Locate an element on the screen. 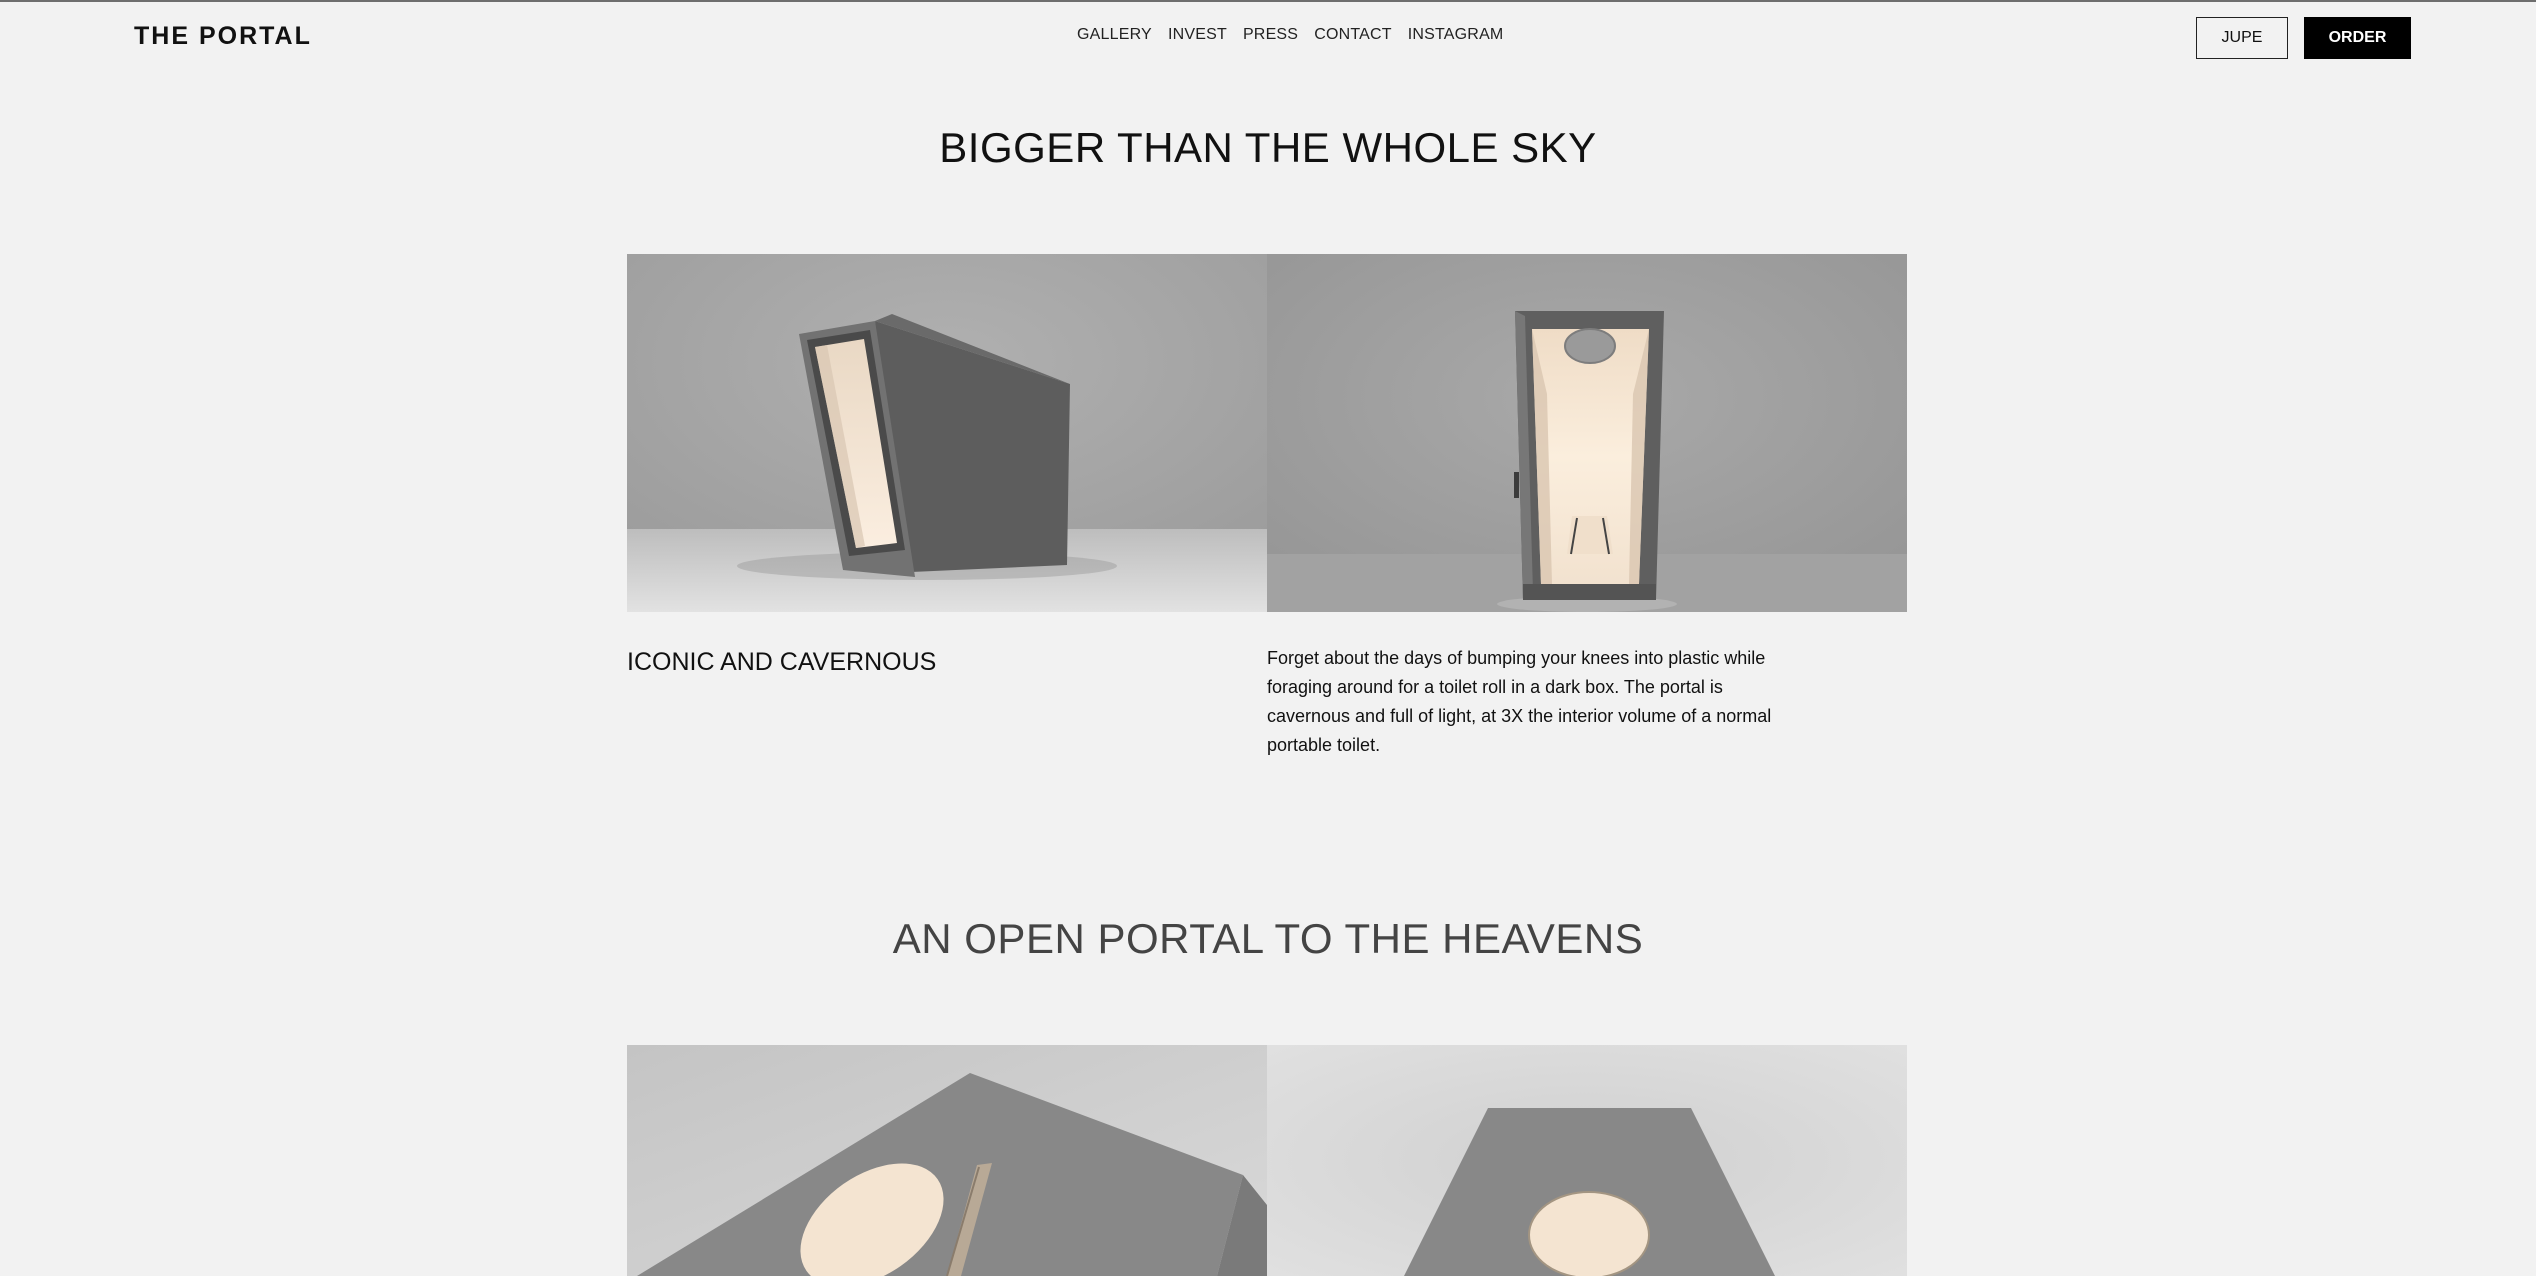 This screenshot has width=2536, height=1276. nav-press-link: PRESS is located at coordinates (1270, 35).